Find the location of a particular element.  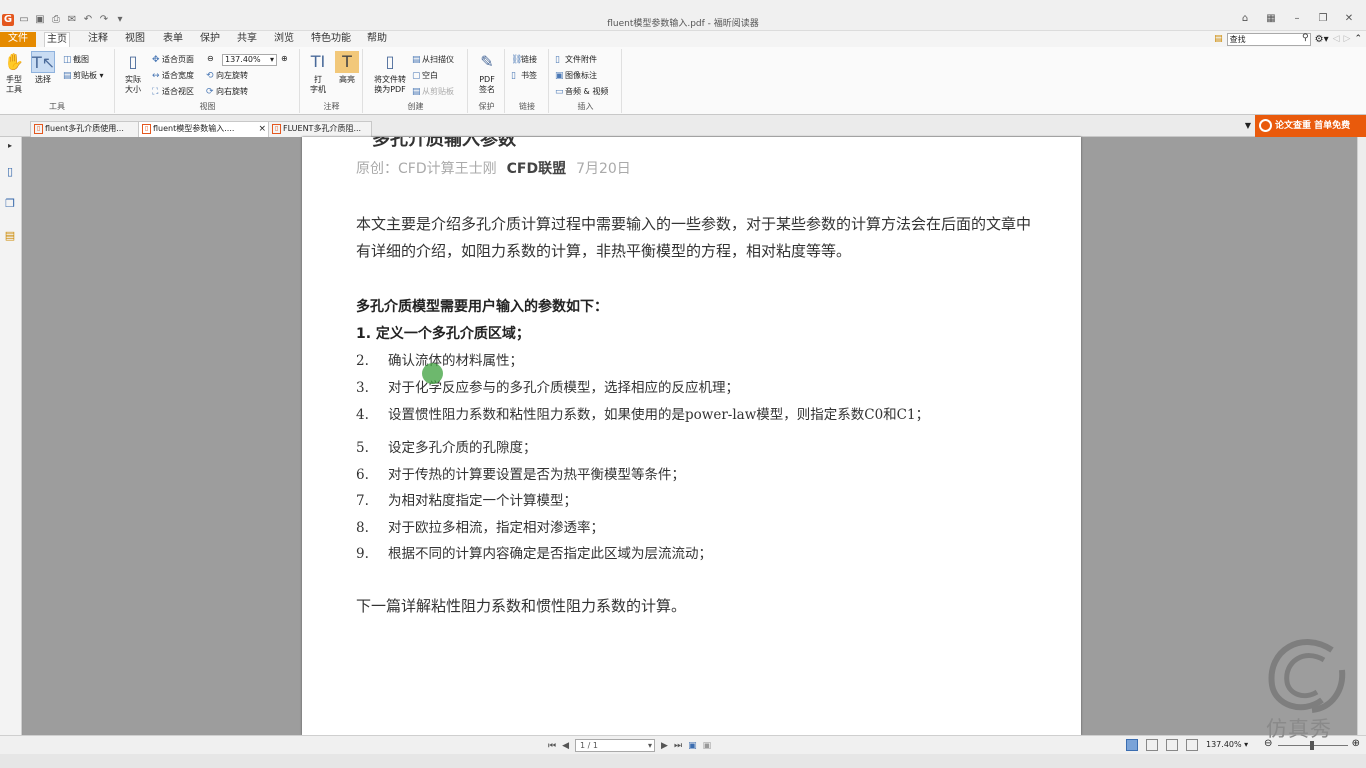

clipboard-button: ▤剪贴板 ▾ is located at coordinates (83, 76).